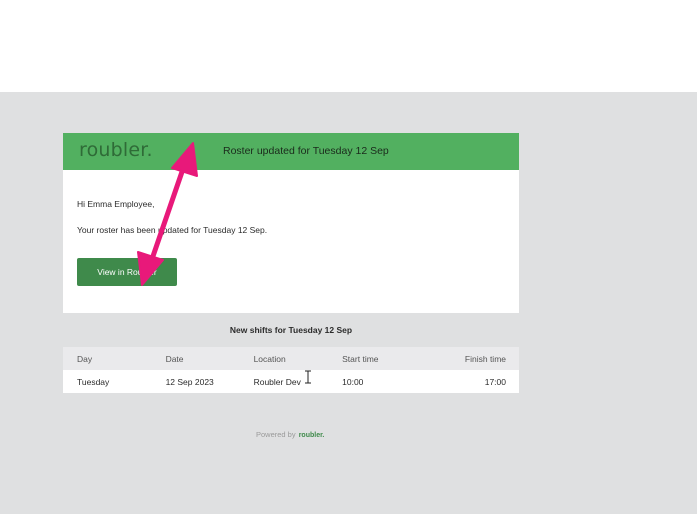 The height and width of the screenshot is (514, 697). What do you see at coordinates (114, 358) in the screenshot?
I see `column-header-day: Day` at bounding box center [114, 358].